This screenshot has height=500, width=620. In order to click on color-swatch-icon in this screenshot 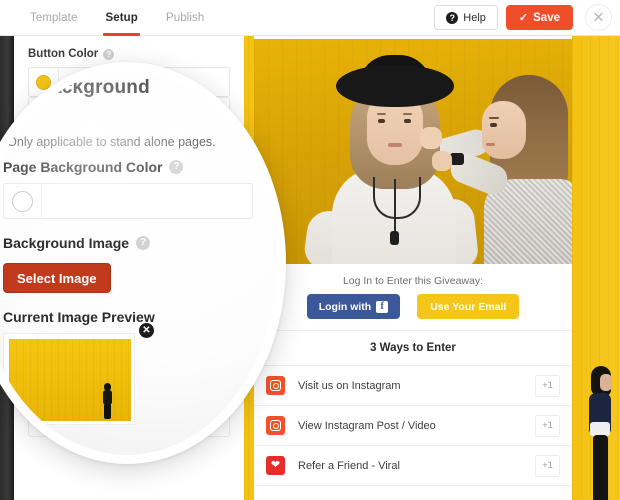, I will do `click(22, 201)`.